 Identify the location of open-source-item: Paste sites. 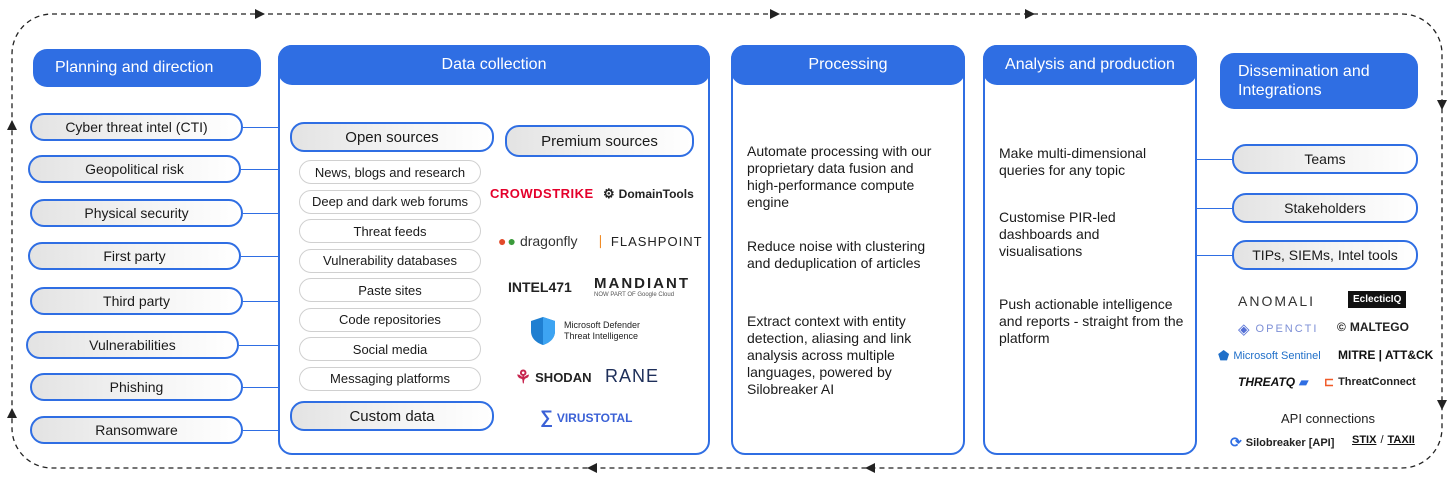
(390, 290).